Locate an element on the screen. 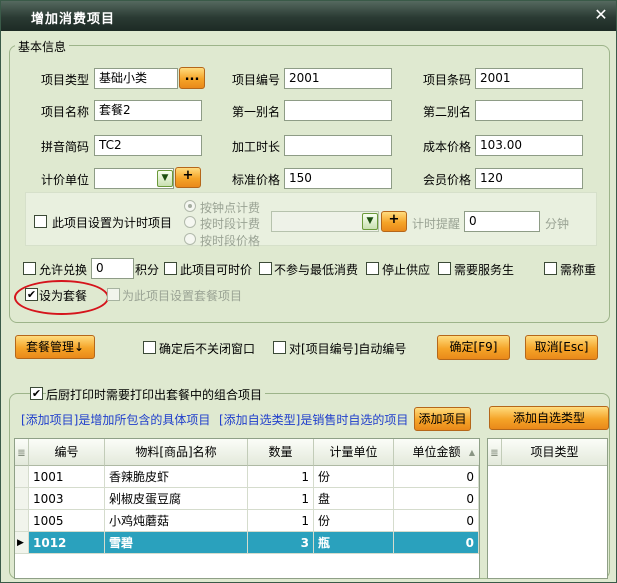 The height and width of the screenshot is (583, 617). need-service-label: 需要服务生 is located at coordinates (484, 270).